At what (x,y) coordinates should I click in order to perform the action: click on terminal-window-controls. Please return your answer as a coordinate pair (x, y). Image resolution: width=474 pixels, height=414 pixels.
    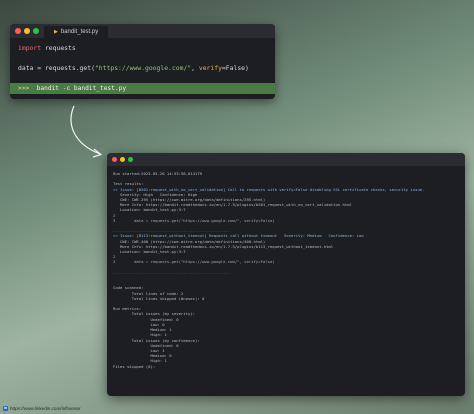
    Looking at the image, I should click on (122, 159).